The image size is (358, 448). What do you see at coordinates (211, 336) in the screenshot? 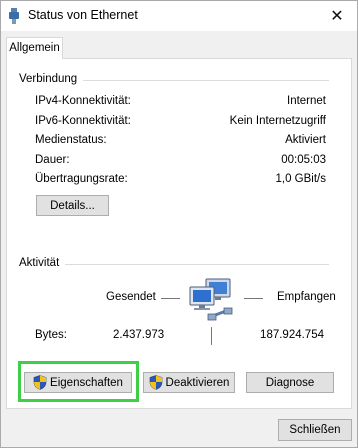
I see `bytes-divider` at bounding box center [211, 336].